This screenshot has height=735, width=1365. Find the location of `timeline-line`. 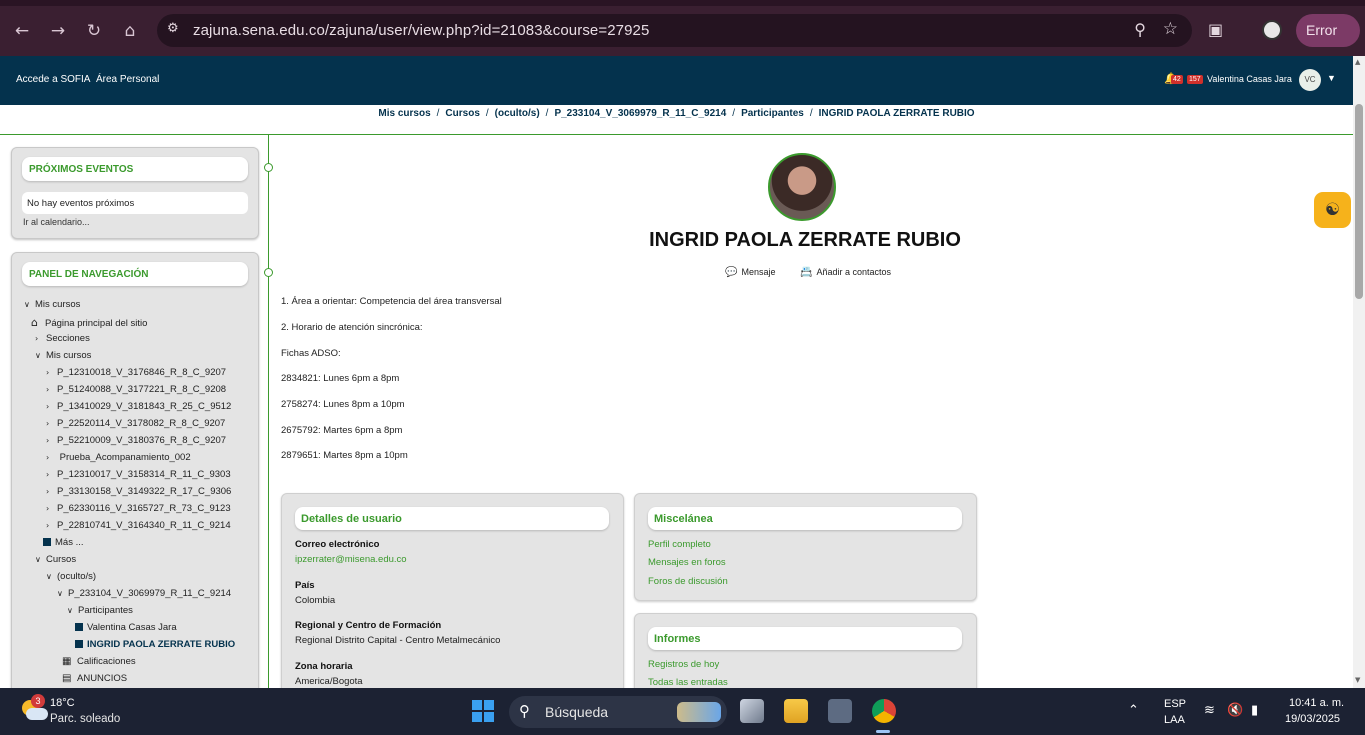

timeline-line is located at coordinates (268, 411).